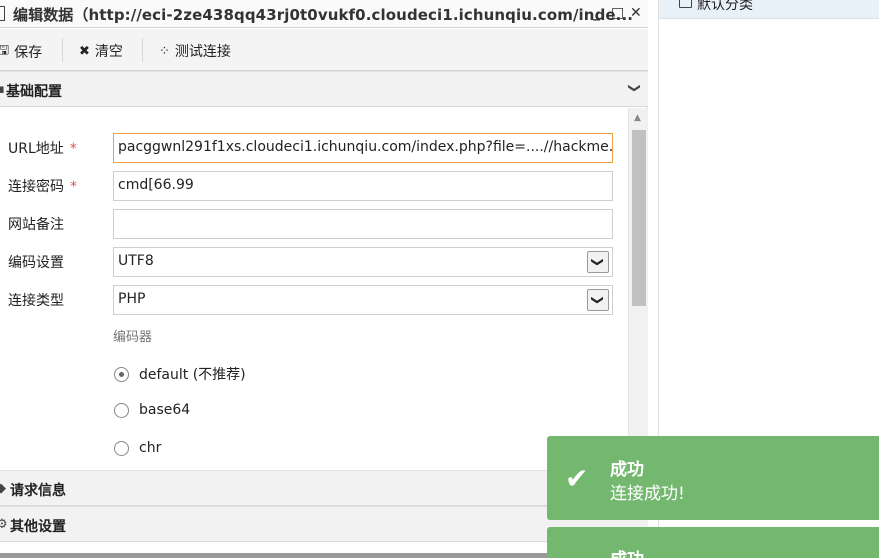  Describe the element at coordinates (363, 262) in the screenshot. I see `encoding-select: UTF8 ❯` at that location.